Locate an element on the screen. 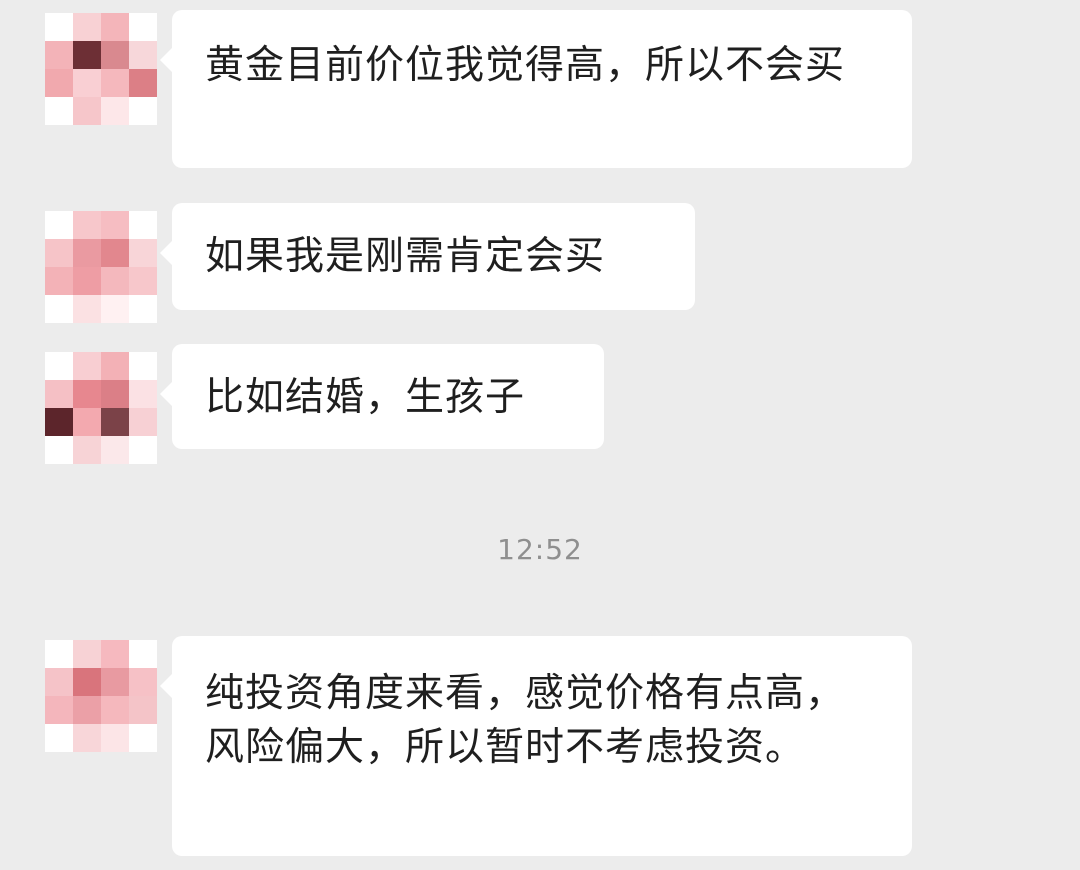 The height and width of the screenshot is (870, 1080). timestamp: 12:52 is located at coordinates (540, 549).